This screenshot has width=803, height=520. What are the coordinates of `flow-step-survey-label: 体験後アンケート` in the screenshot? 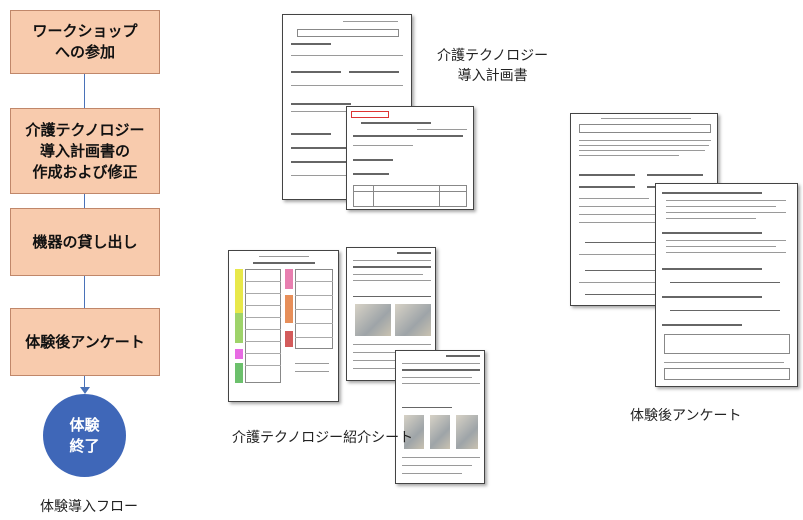 It's located at (85, 341).